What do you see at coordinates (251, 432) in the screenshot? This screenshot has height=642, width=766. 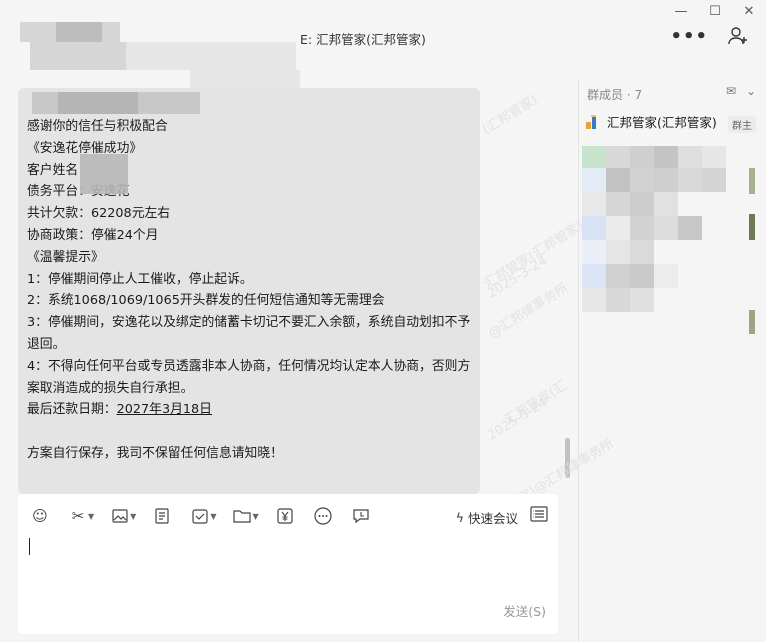 I see `message-line-empty` at bounding box center [251, 432].